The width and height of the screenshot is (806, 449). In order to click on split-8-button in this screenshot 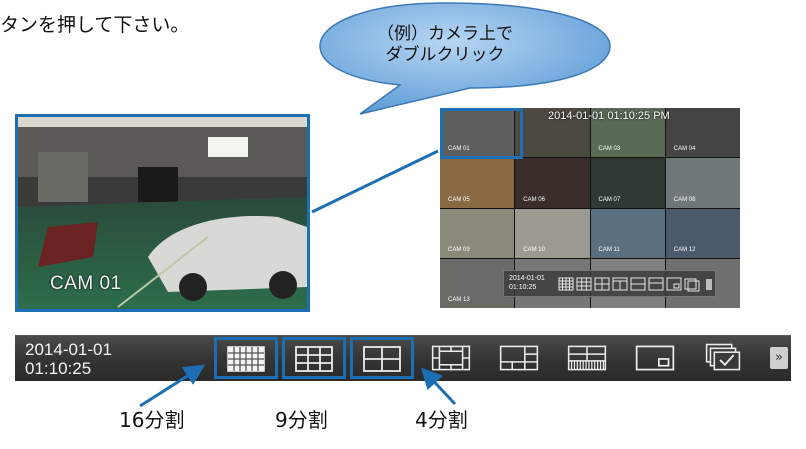, I will do `click(451, 358)`.